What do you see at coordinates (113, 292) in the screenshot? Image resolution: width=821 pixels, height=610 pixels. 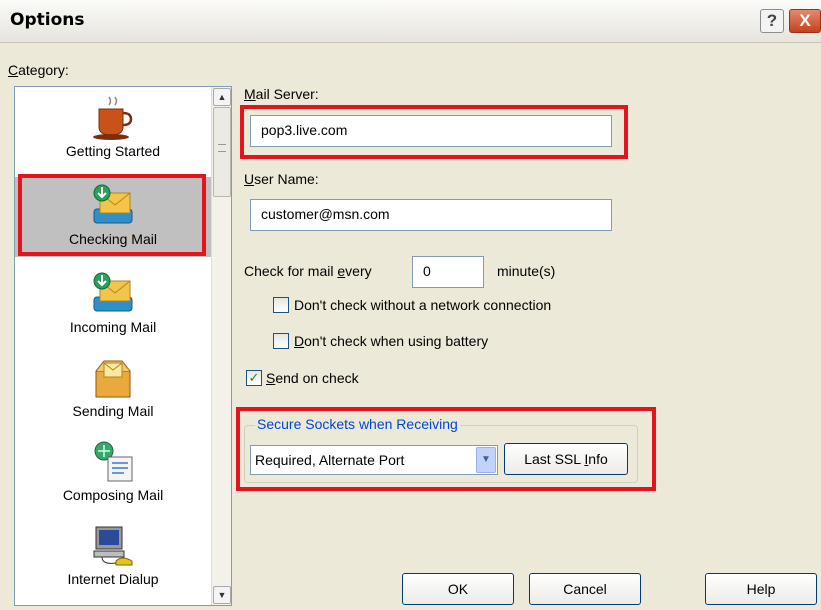 I see `incoming-mail-icon` at bounding box center [113, 292].